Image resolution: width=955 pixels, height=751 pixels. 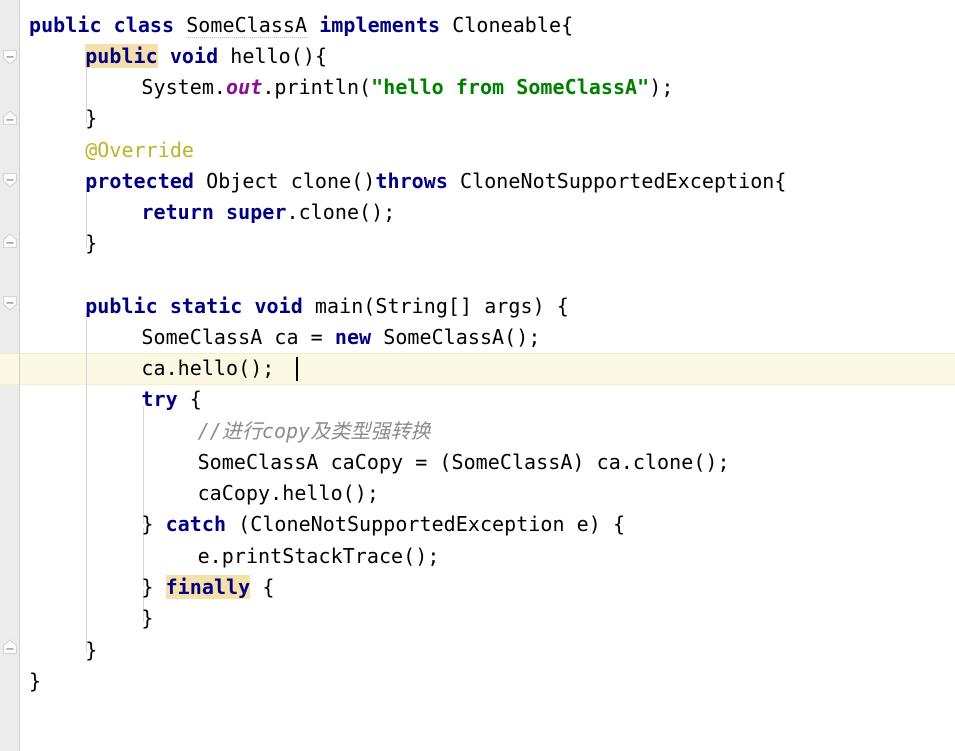 What do you see at coordinates (510, 87) in the screenshot?
I see `code-string-literal: "hello from SomeClassA"` at bounding box center [510, 87].